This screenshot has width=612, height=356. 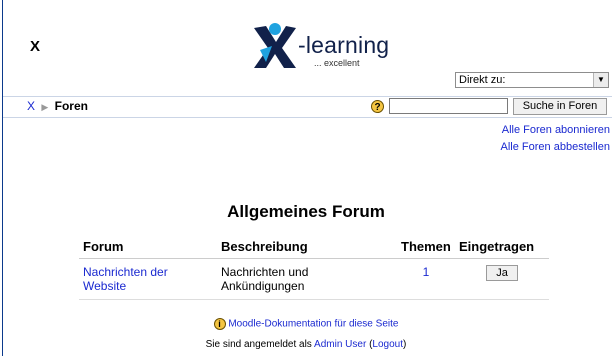 I want to click on logo-tagline: ... excellent, so click(x=337, y=63).